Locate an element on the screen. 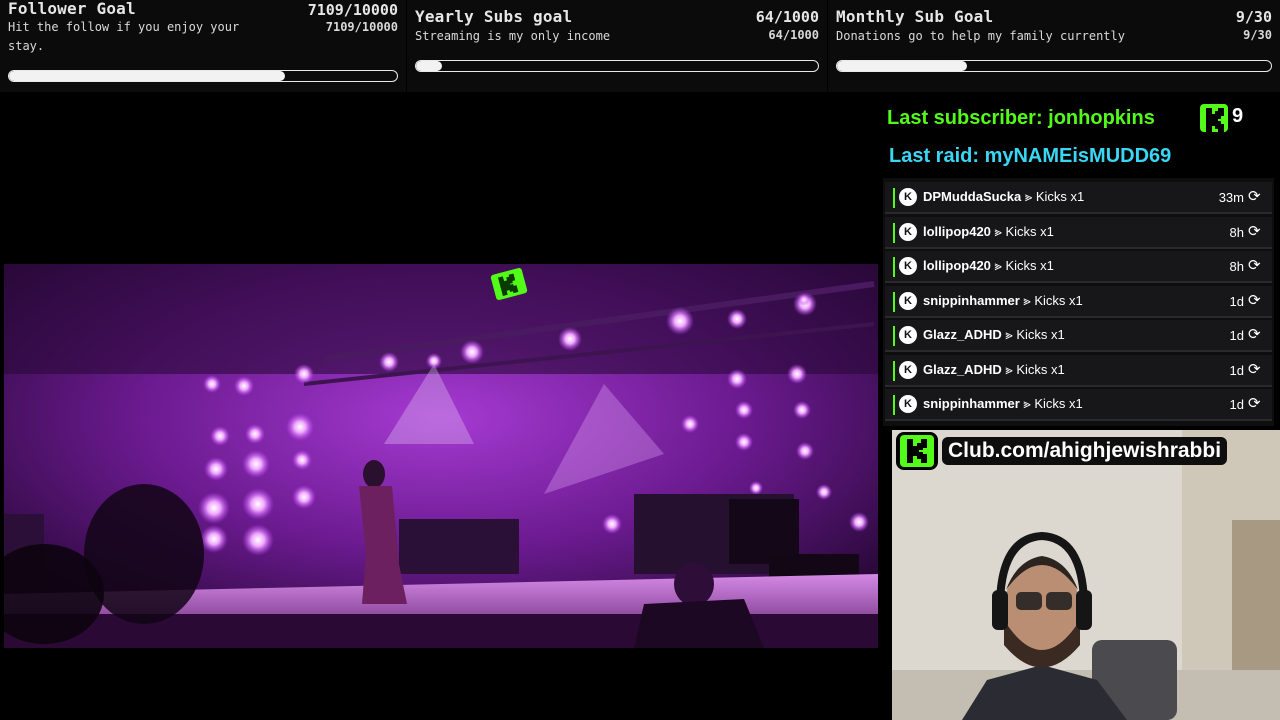 This screenshot has width=1280, height=720. event-text: DPMuddaSucka ⪢ Kicks x1 is located at coordinates (1003, 197).